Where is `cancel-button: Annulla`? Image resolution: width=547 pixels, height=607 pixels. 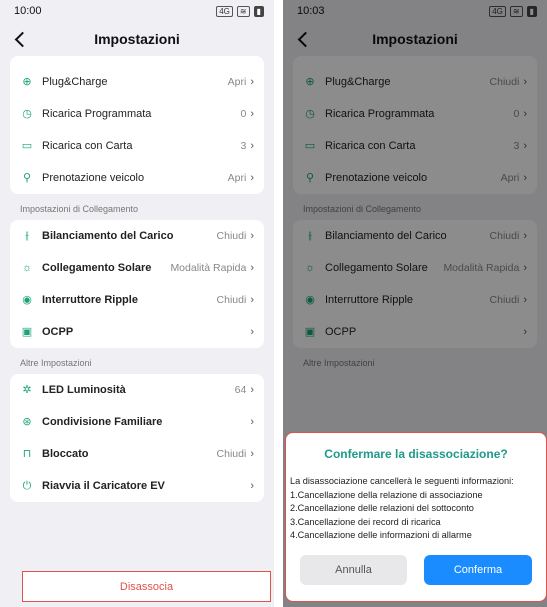
cancel-button: Annulla is located at coordinates (353, 570).